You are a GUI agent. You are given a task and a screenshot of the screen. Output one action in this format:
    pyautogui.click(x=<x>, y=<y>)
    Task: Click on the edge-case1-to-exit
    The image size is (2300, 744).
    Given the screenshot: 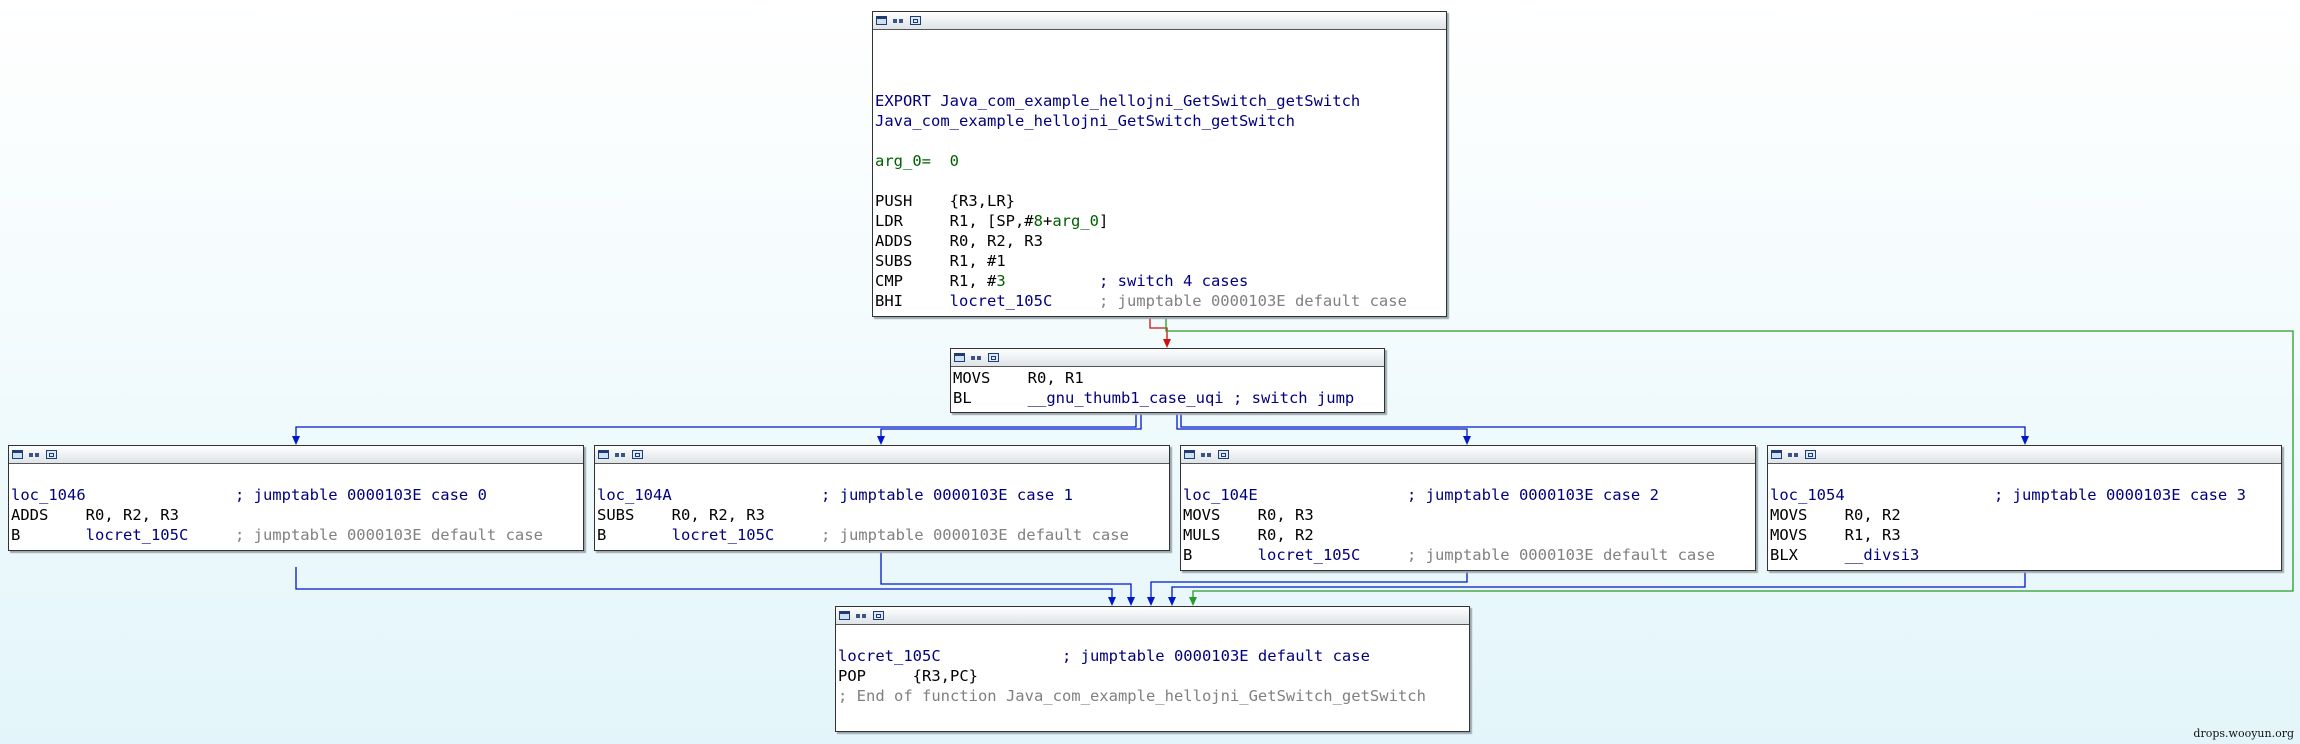 What is the action you would take?
    pyautogui.click(x=1007, y=579)
    